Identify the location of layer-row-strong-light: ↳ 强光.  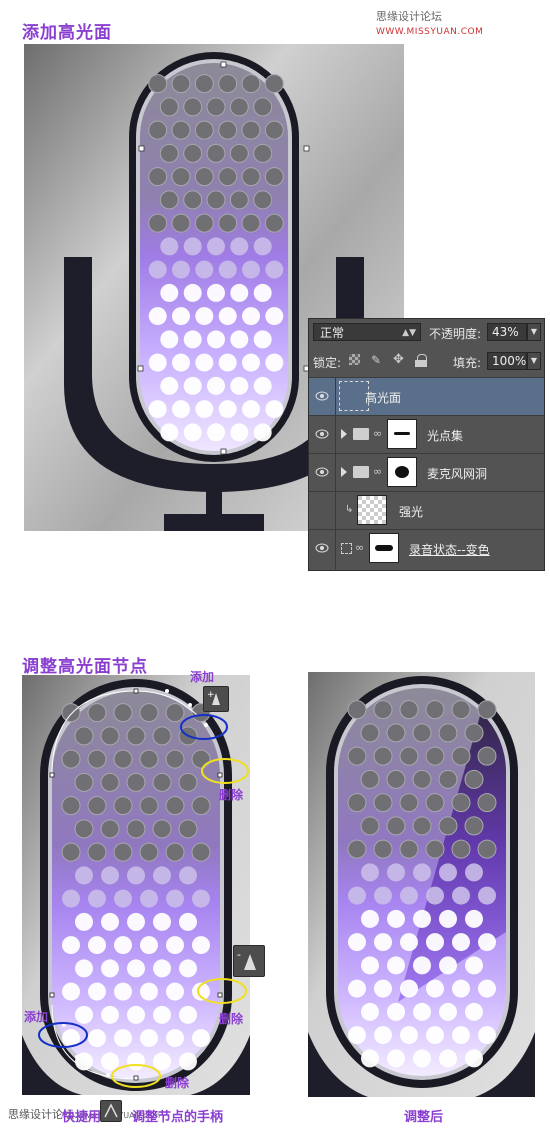
(426, 510).